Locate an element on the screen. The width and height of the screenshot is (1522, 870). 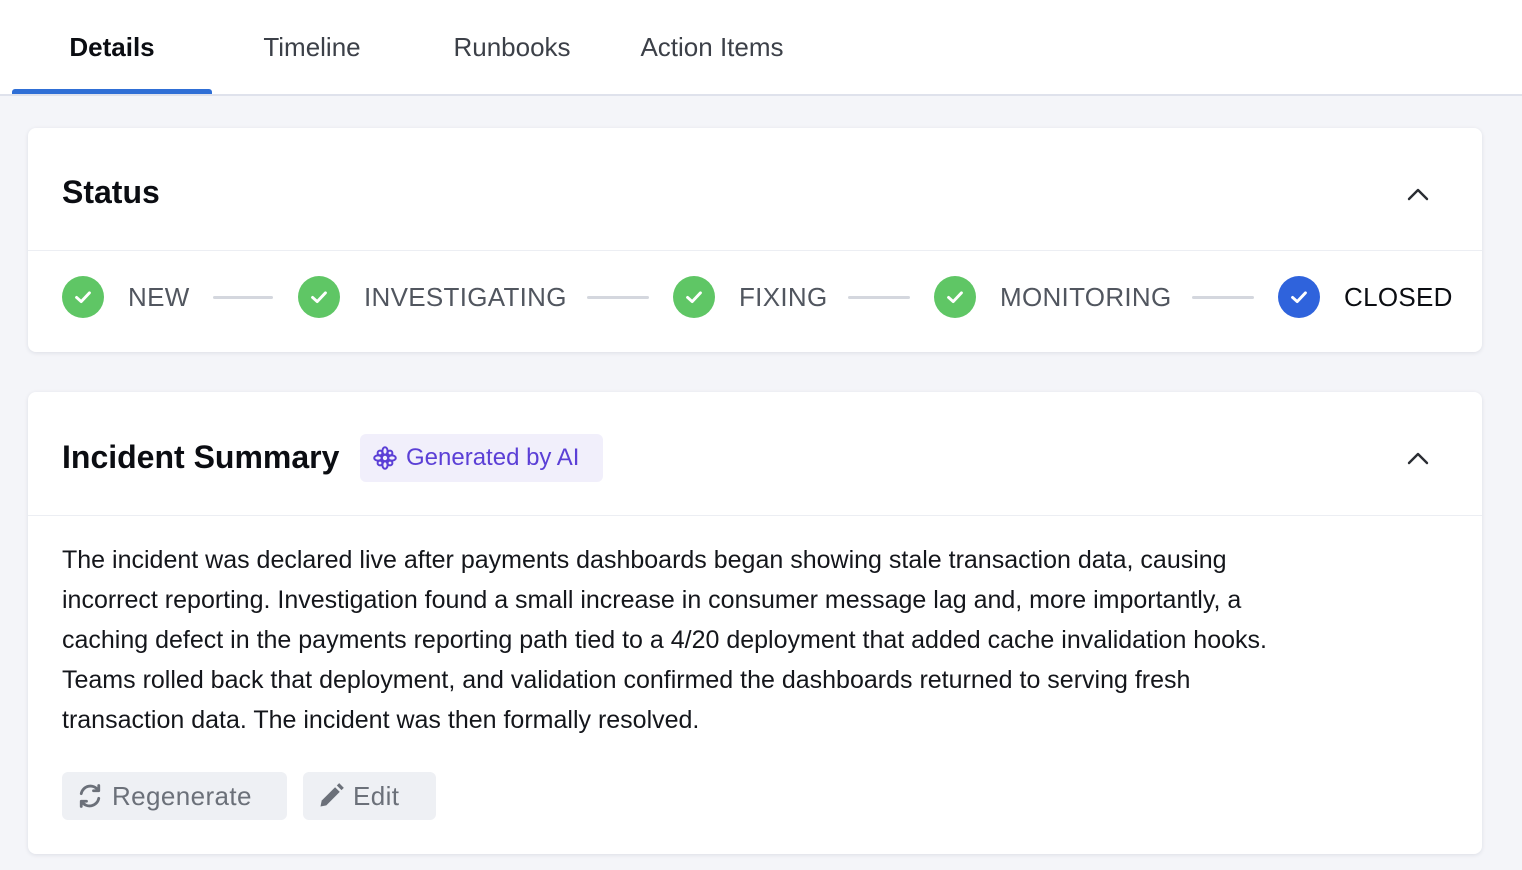
summary-title: Incident Summary is located at coordinates (201, 457).